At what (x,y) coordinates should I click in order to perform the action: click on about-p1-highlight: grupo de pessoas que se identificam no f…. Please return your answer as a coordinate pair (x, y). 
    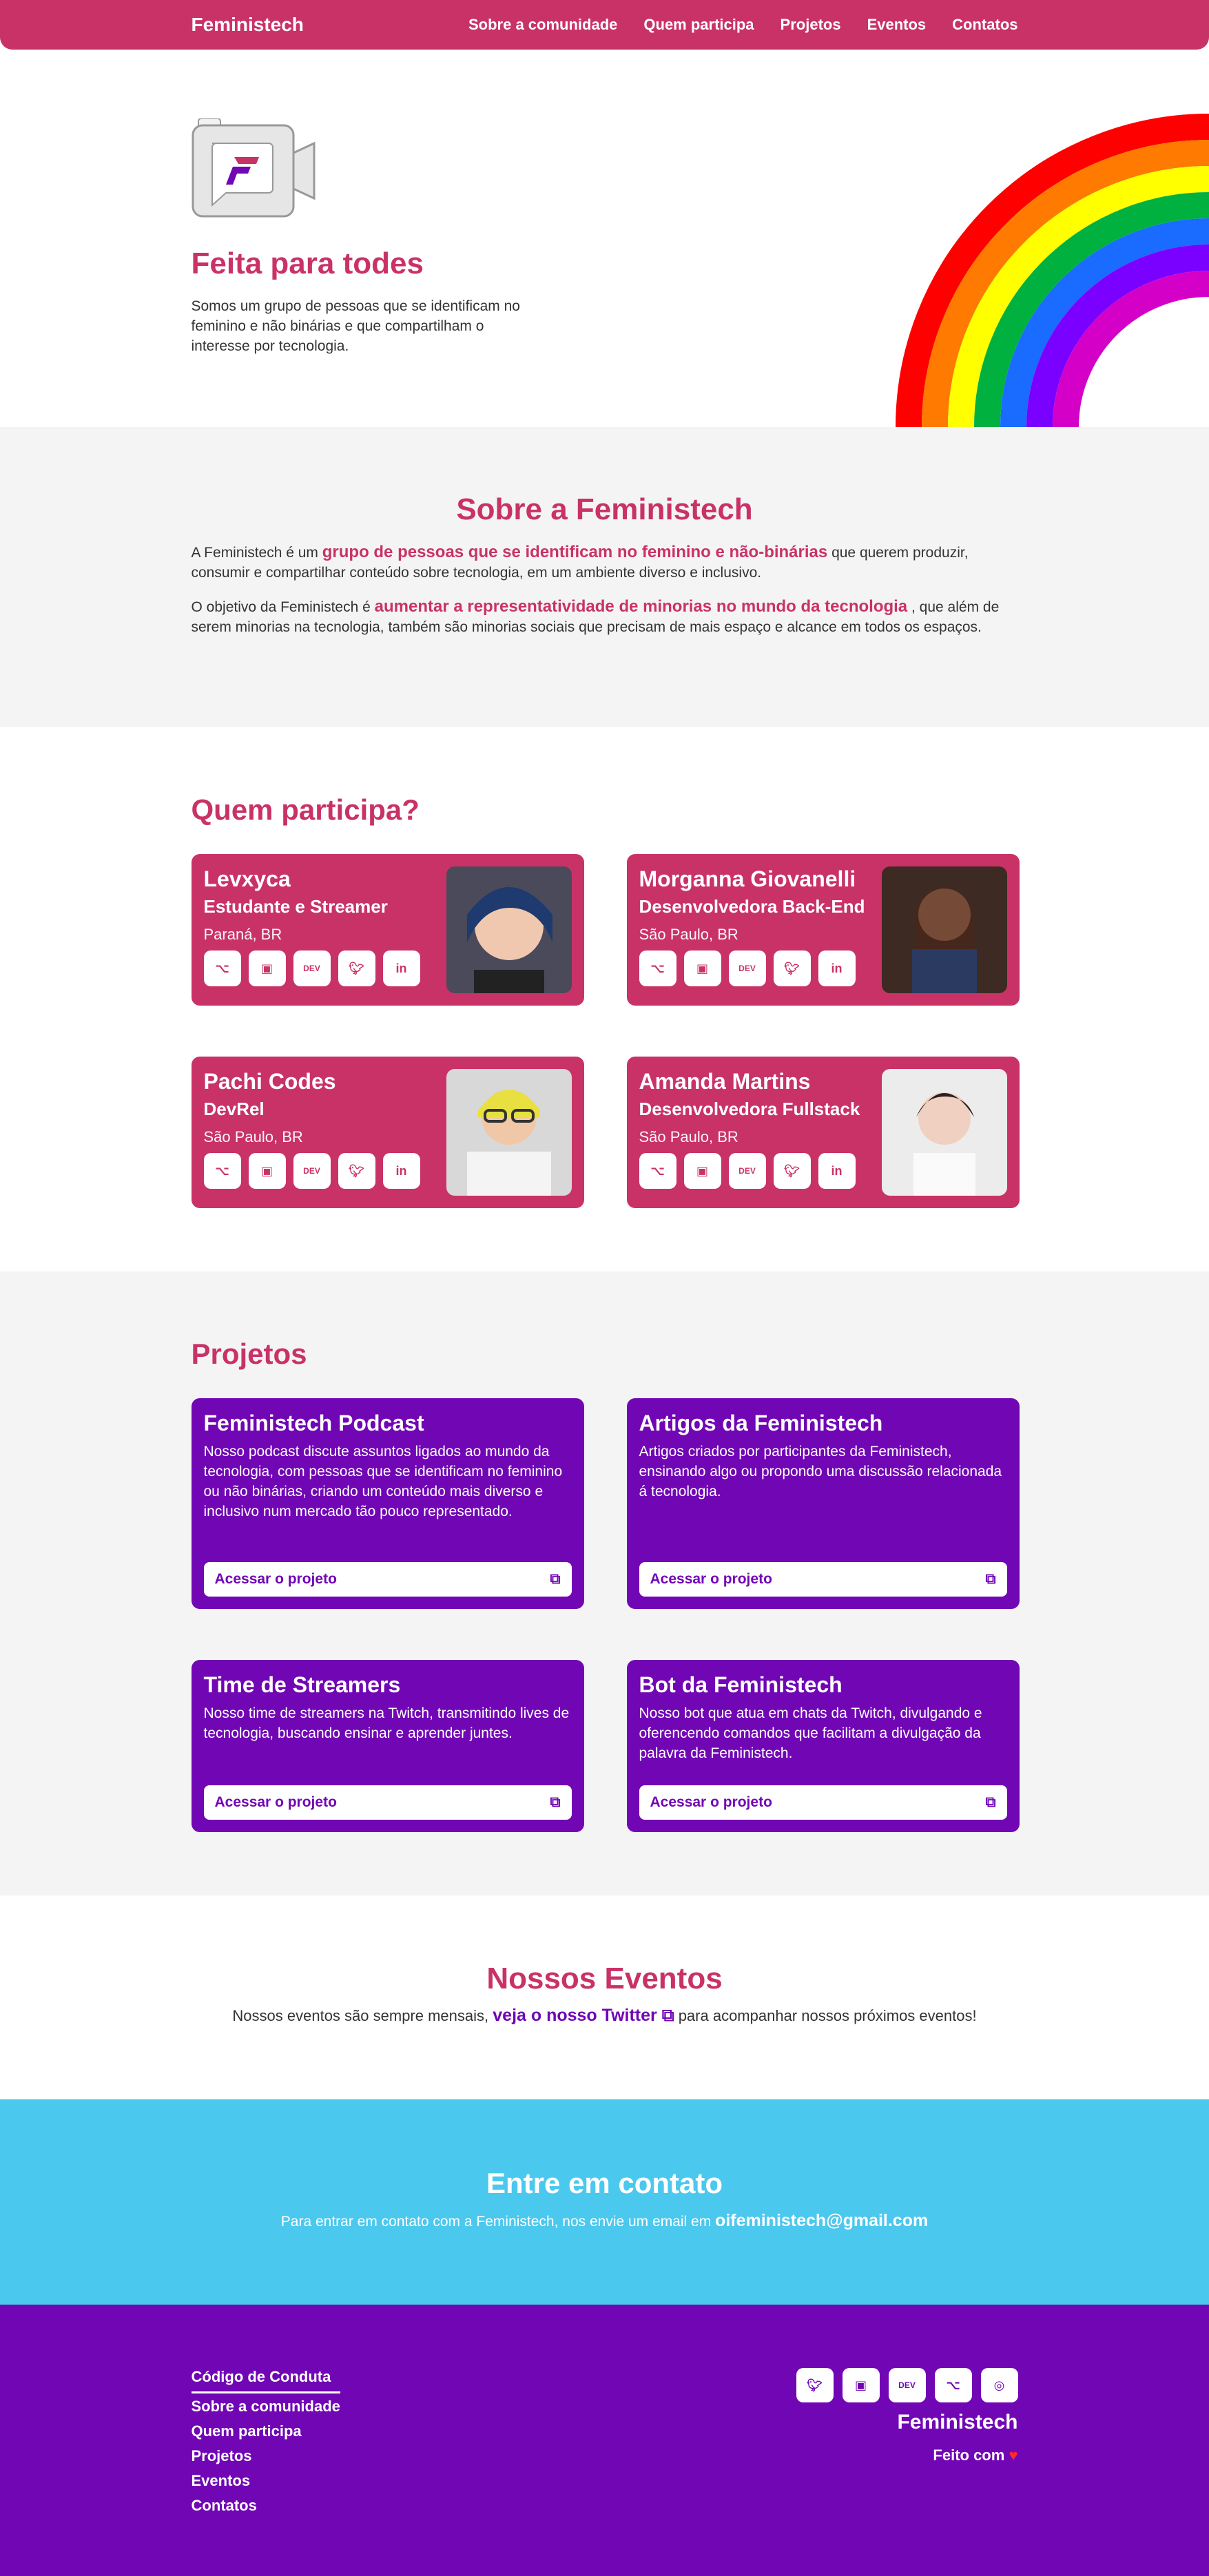
    Looking at the image, I should click on (575, 552).